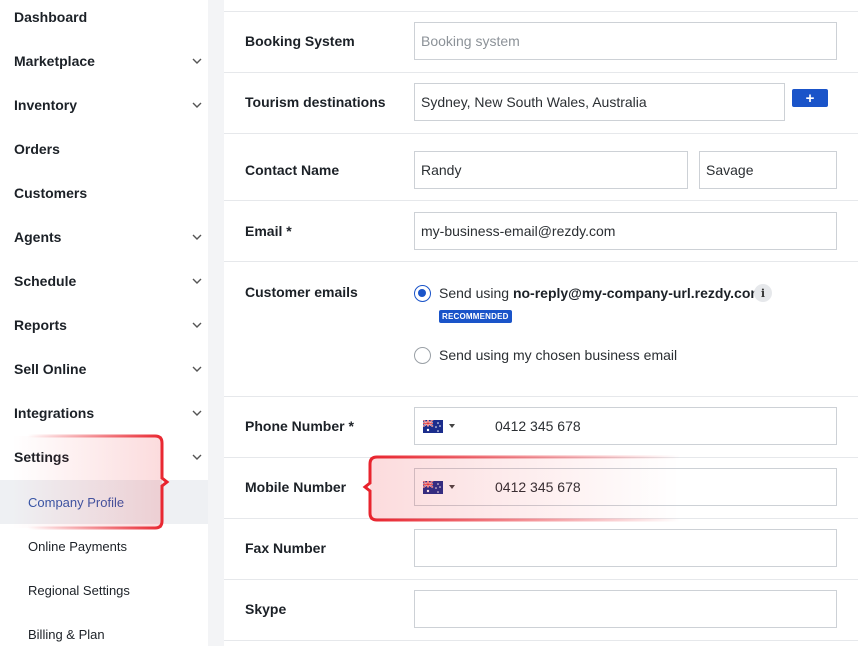  What do you see at coordinates (625, 41) in the screenshot?
I see `booking-system-input: Booking system` at bounding box center [625, 41].